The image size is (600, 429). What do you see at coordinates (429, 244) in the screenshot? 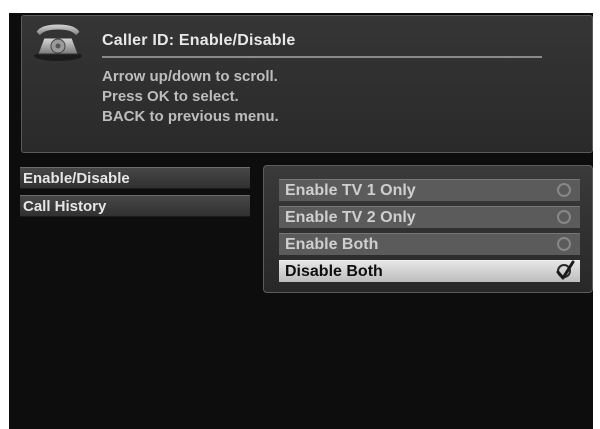
I see `option-enable-both: Enable Both` at bounding box center [429, 244].